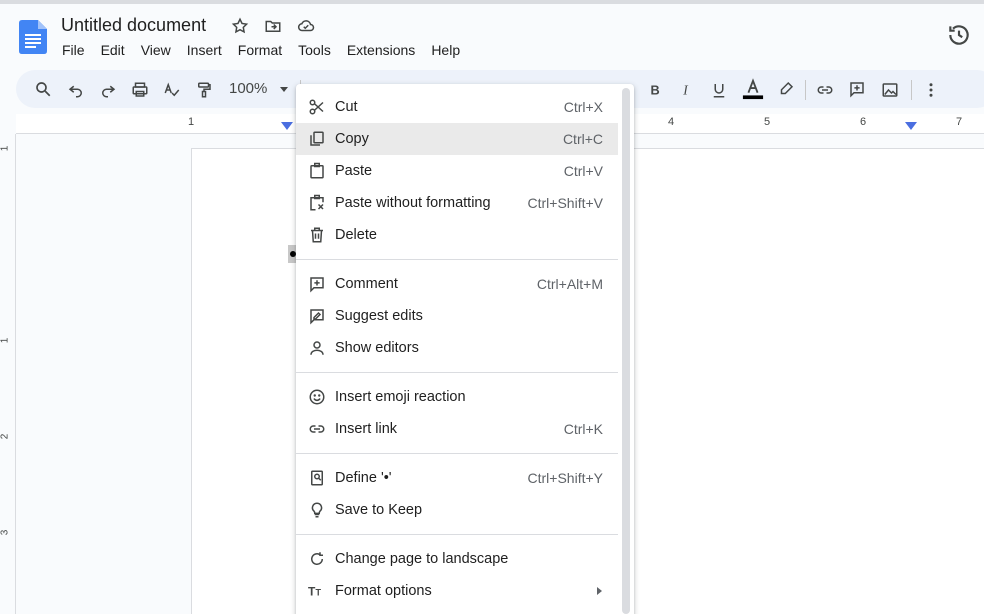  I want to click on submenu-arrow-icon, so click(599, 591).